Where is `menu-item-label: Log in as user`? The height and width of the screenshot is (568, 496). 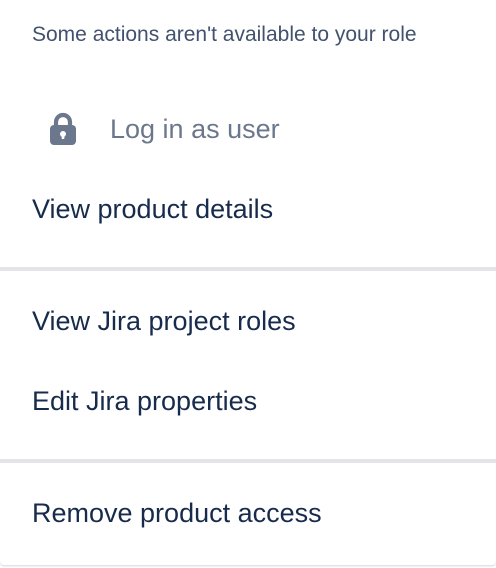 menu-item-label: Log in as user is located at coordinates (195, 128).